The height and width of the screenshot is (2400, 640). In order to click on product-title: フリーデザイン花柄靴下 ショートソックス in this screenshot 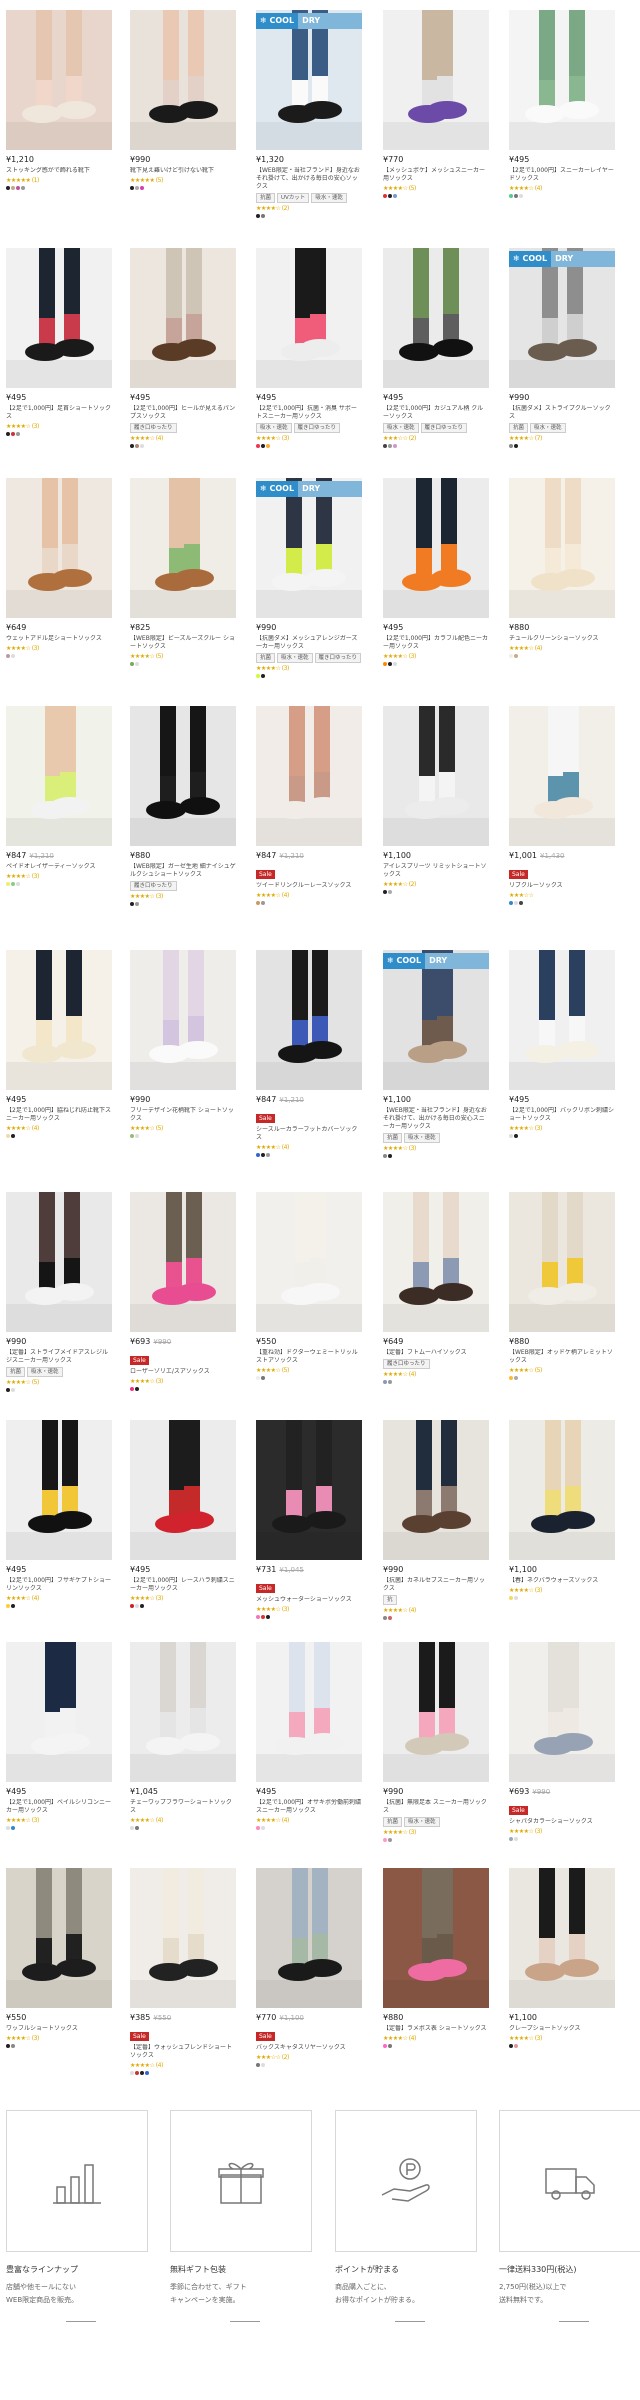, I will do `click(183, 1115)`.